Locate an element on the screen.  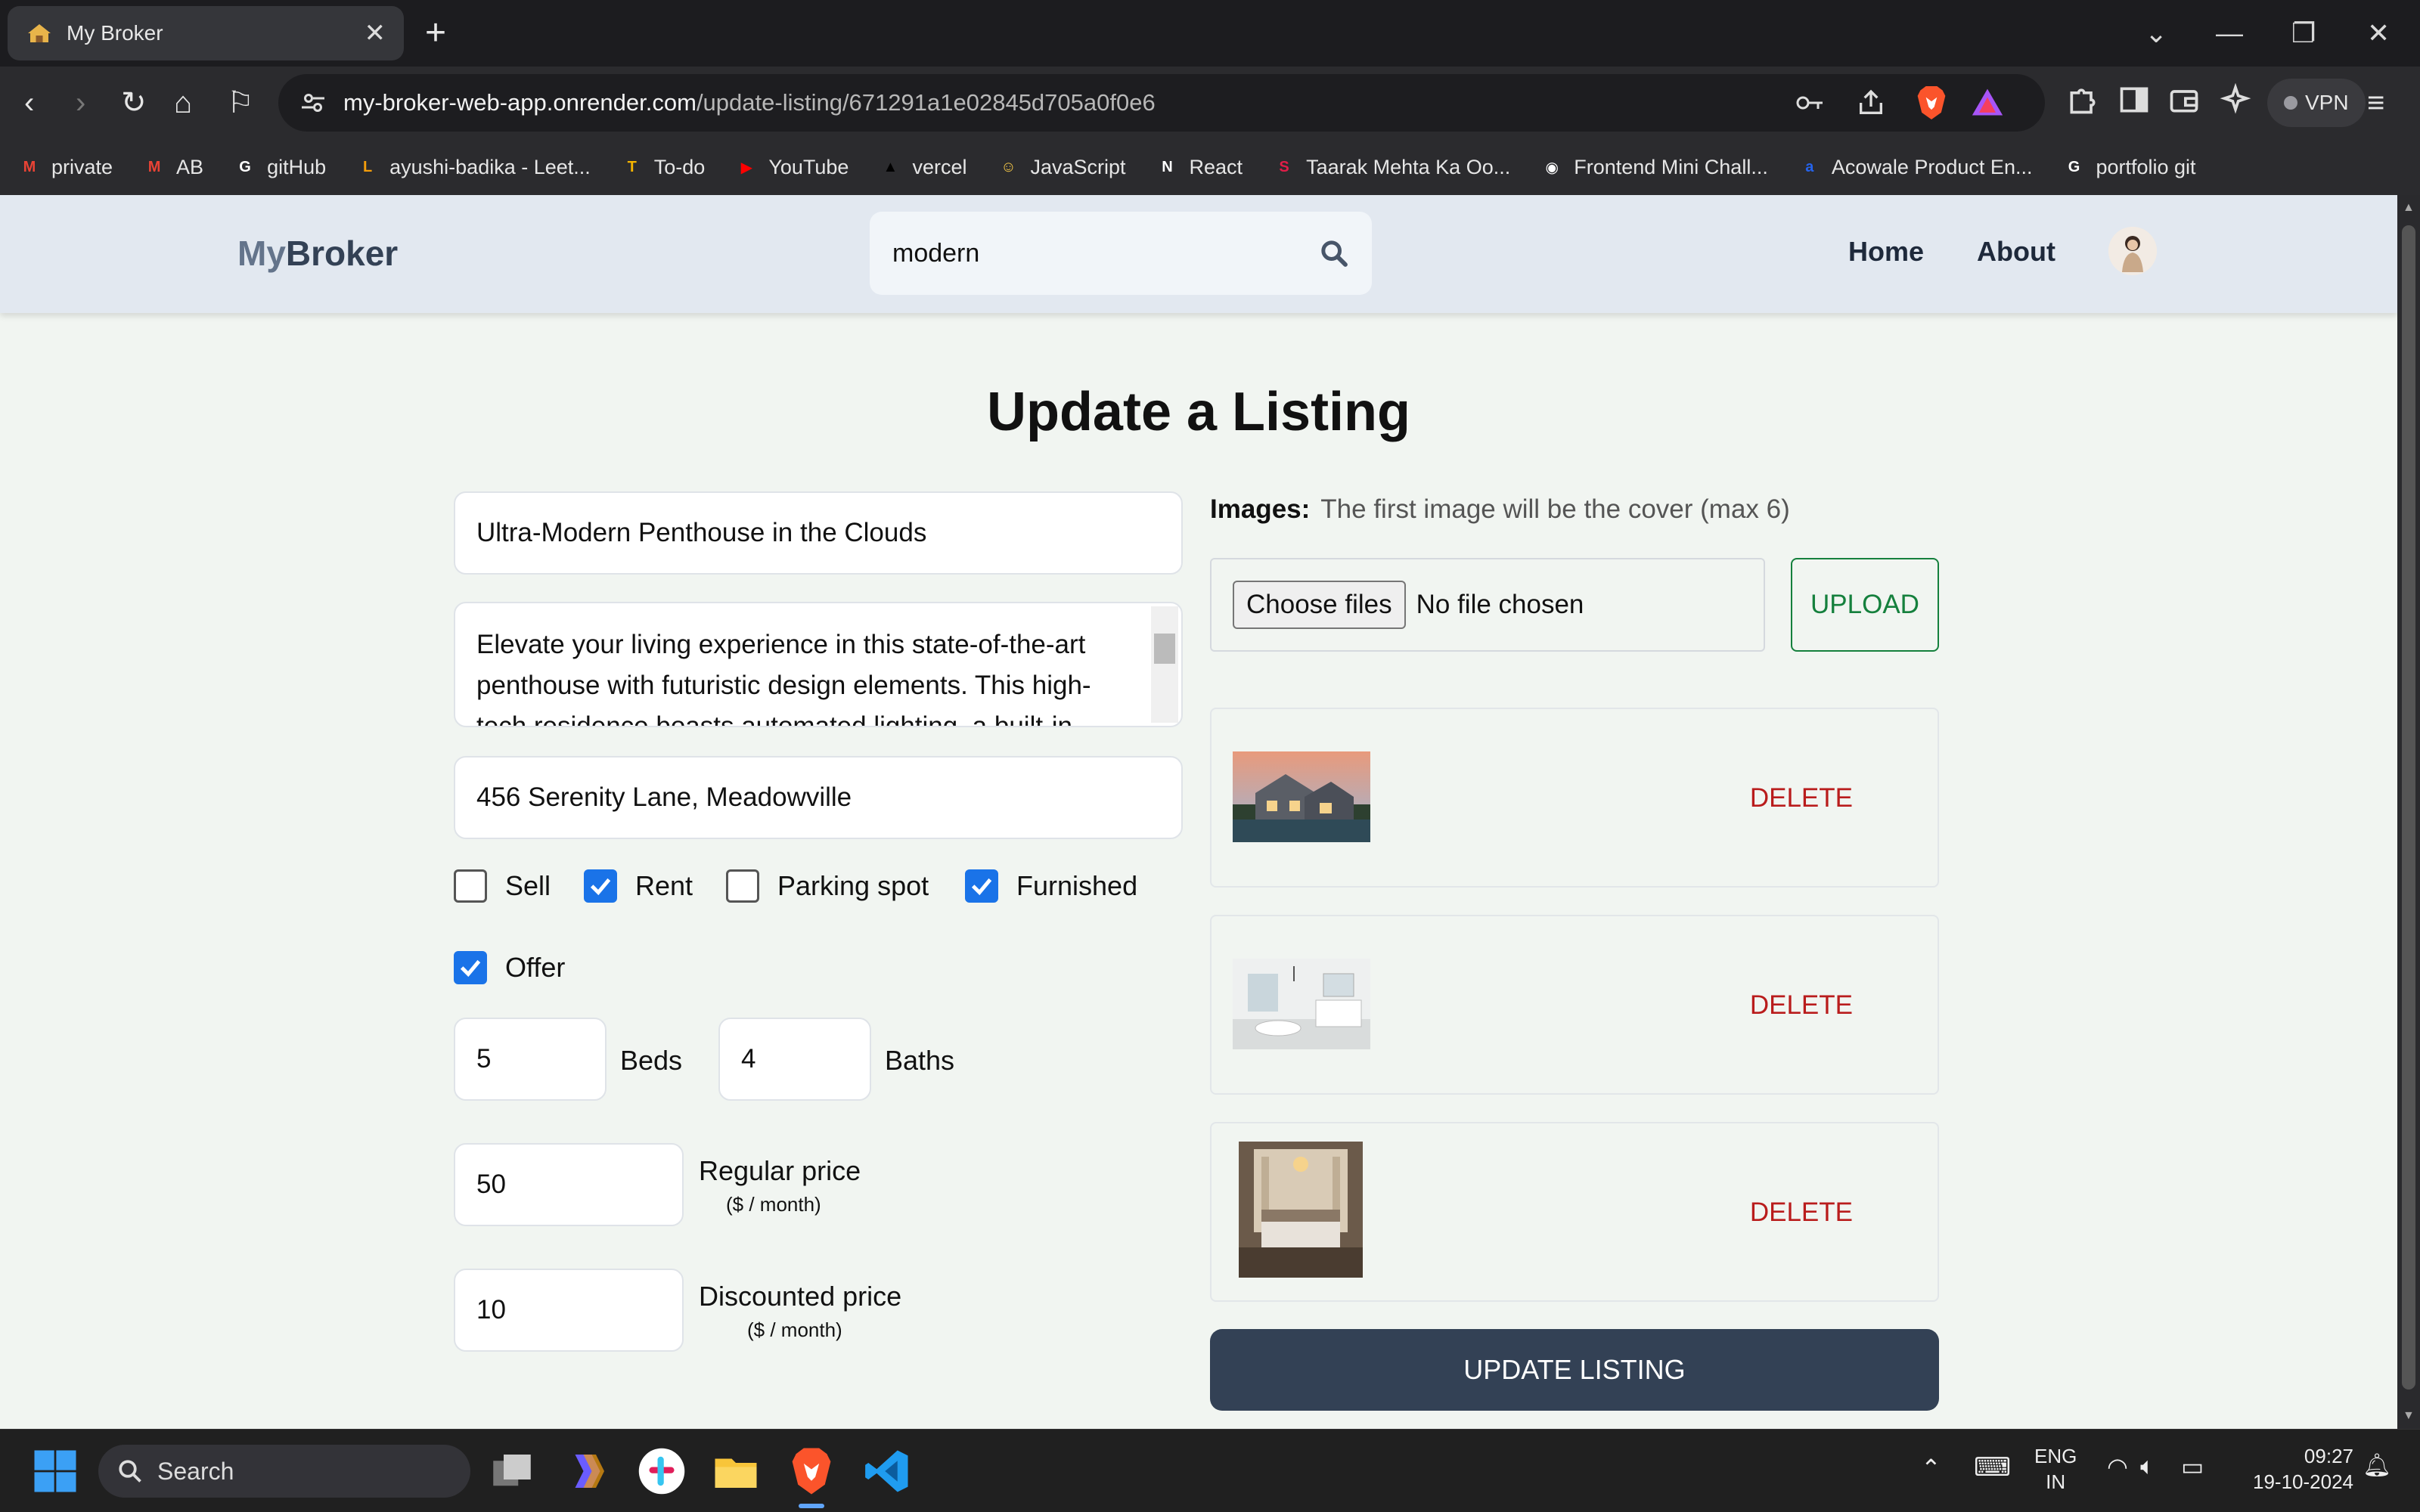
parking-checkbox-box is located at coordinates (742, 886).